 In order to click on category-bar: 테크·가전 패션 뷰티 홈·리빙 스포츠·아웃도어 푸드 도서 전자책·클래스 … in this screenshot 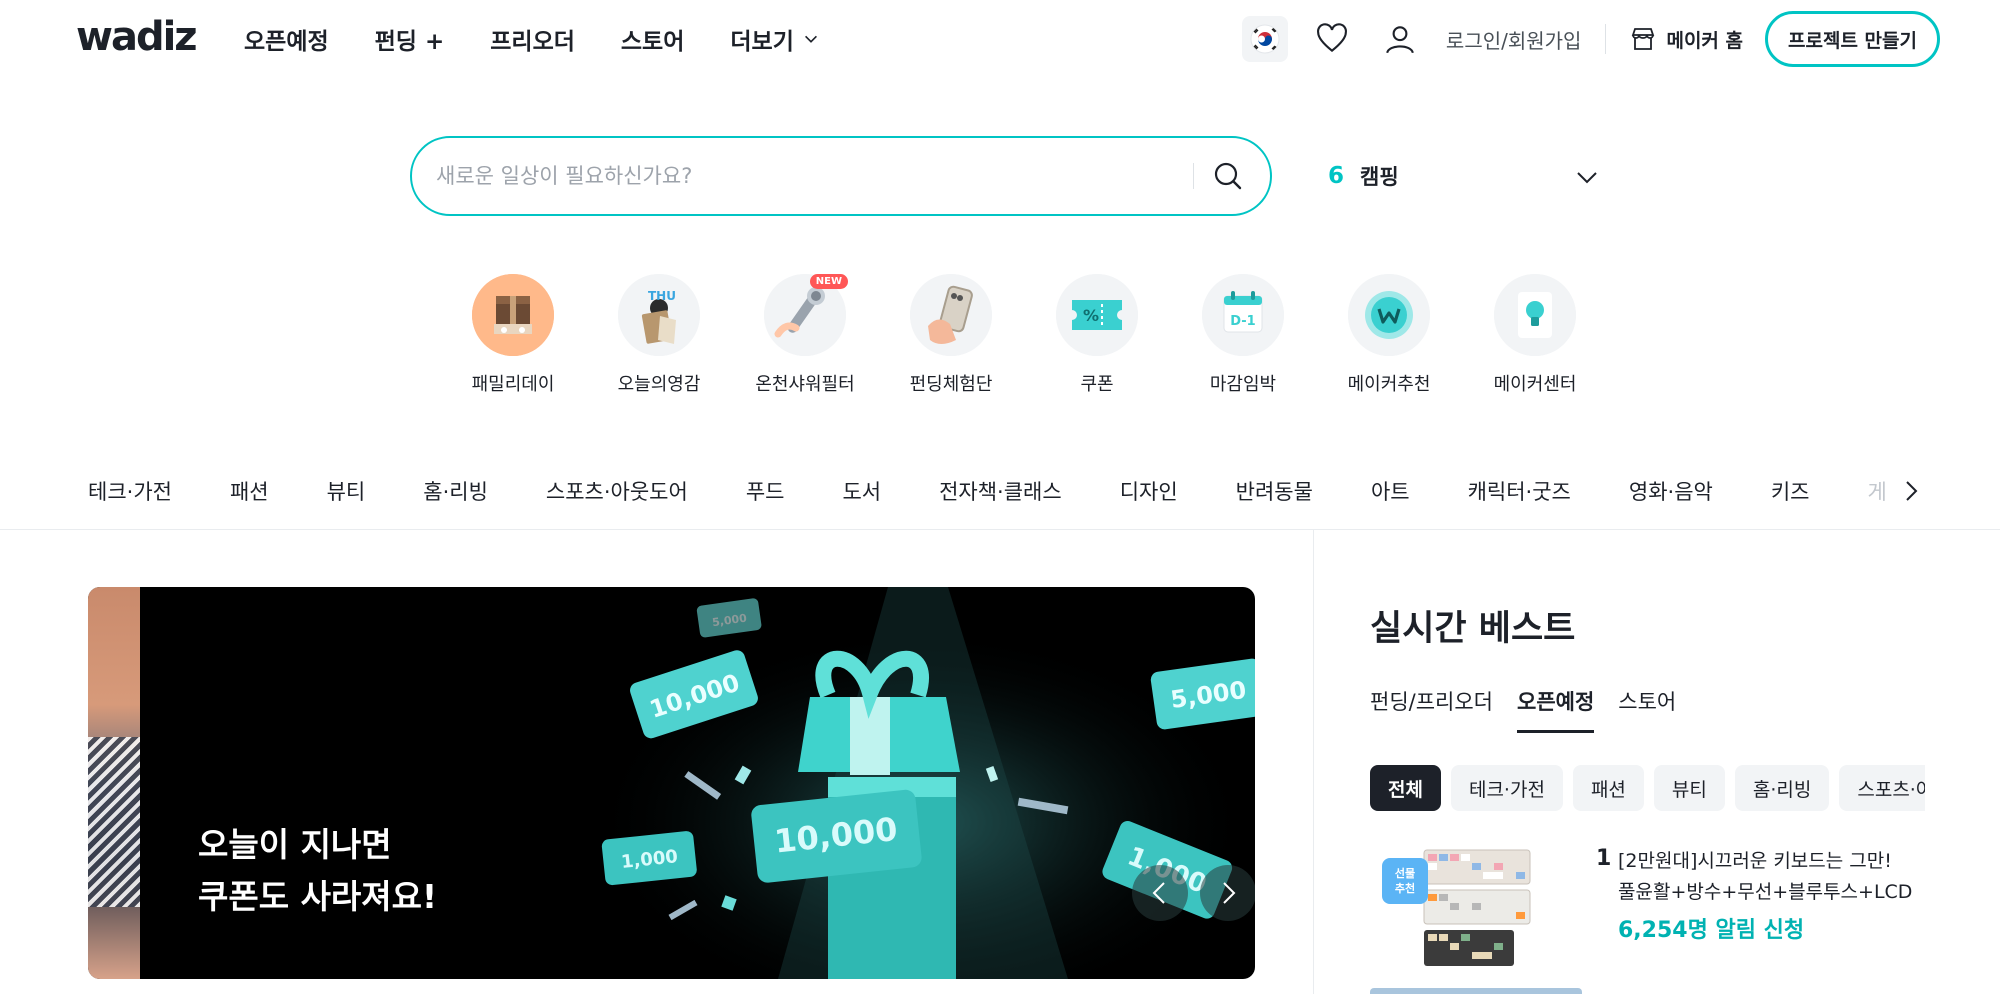, I will do `click(1000, 496)`.